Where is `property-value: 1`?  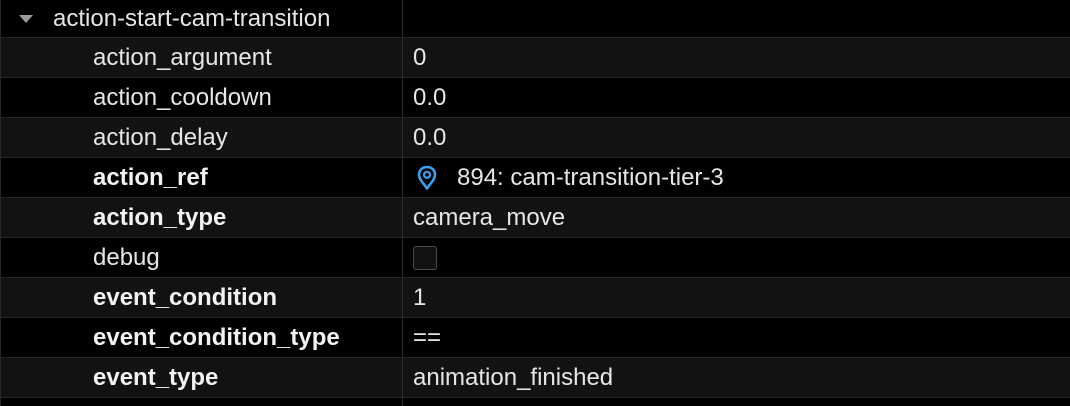 property-value: 1 is located at coordinates (736, 297).